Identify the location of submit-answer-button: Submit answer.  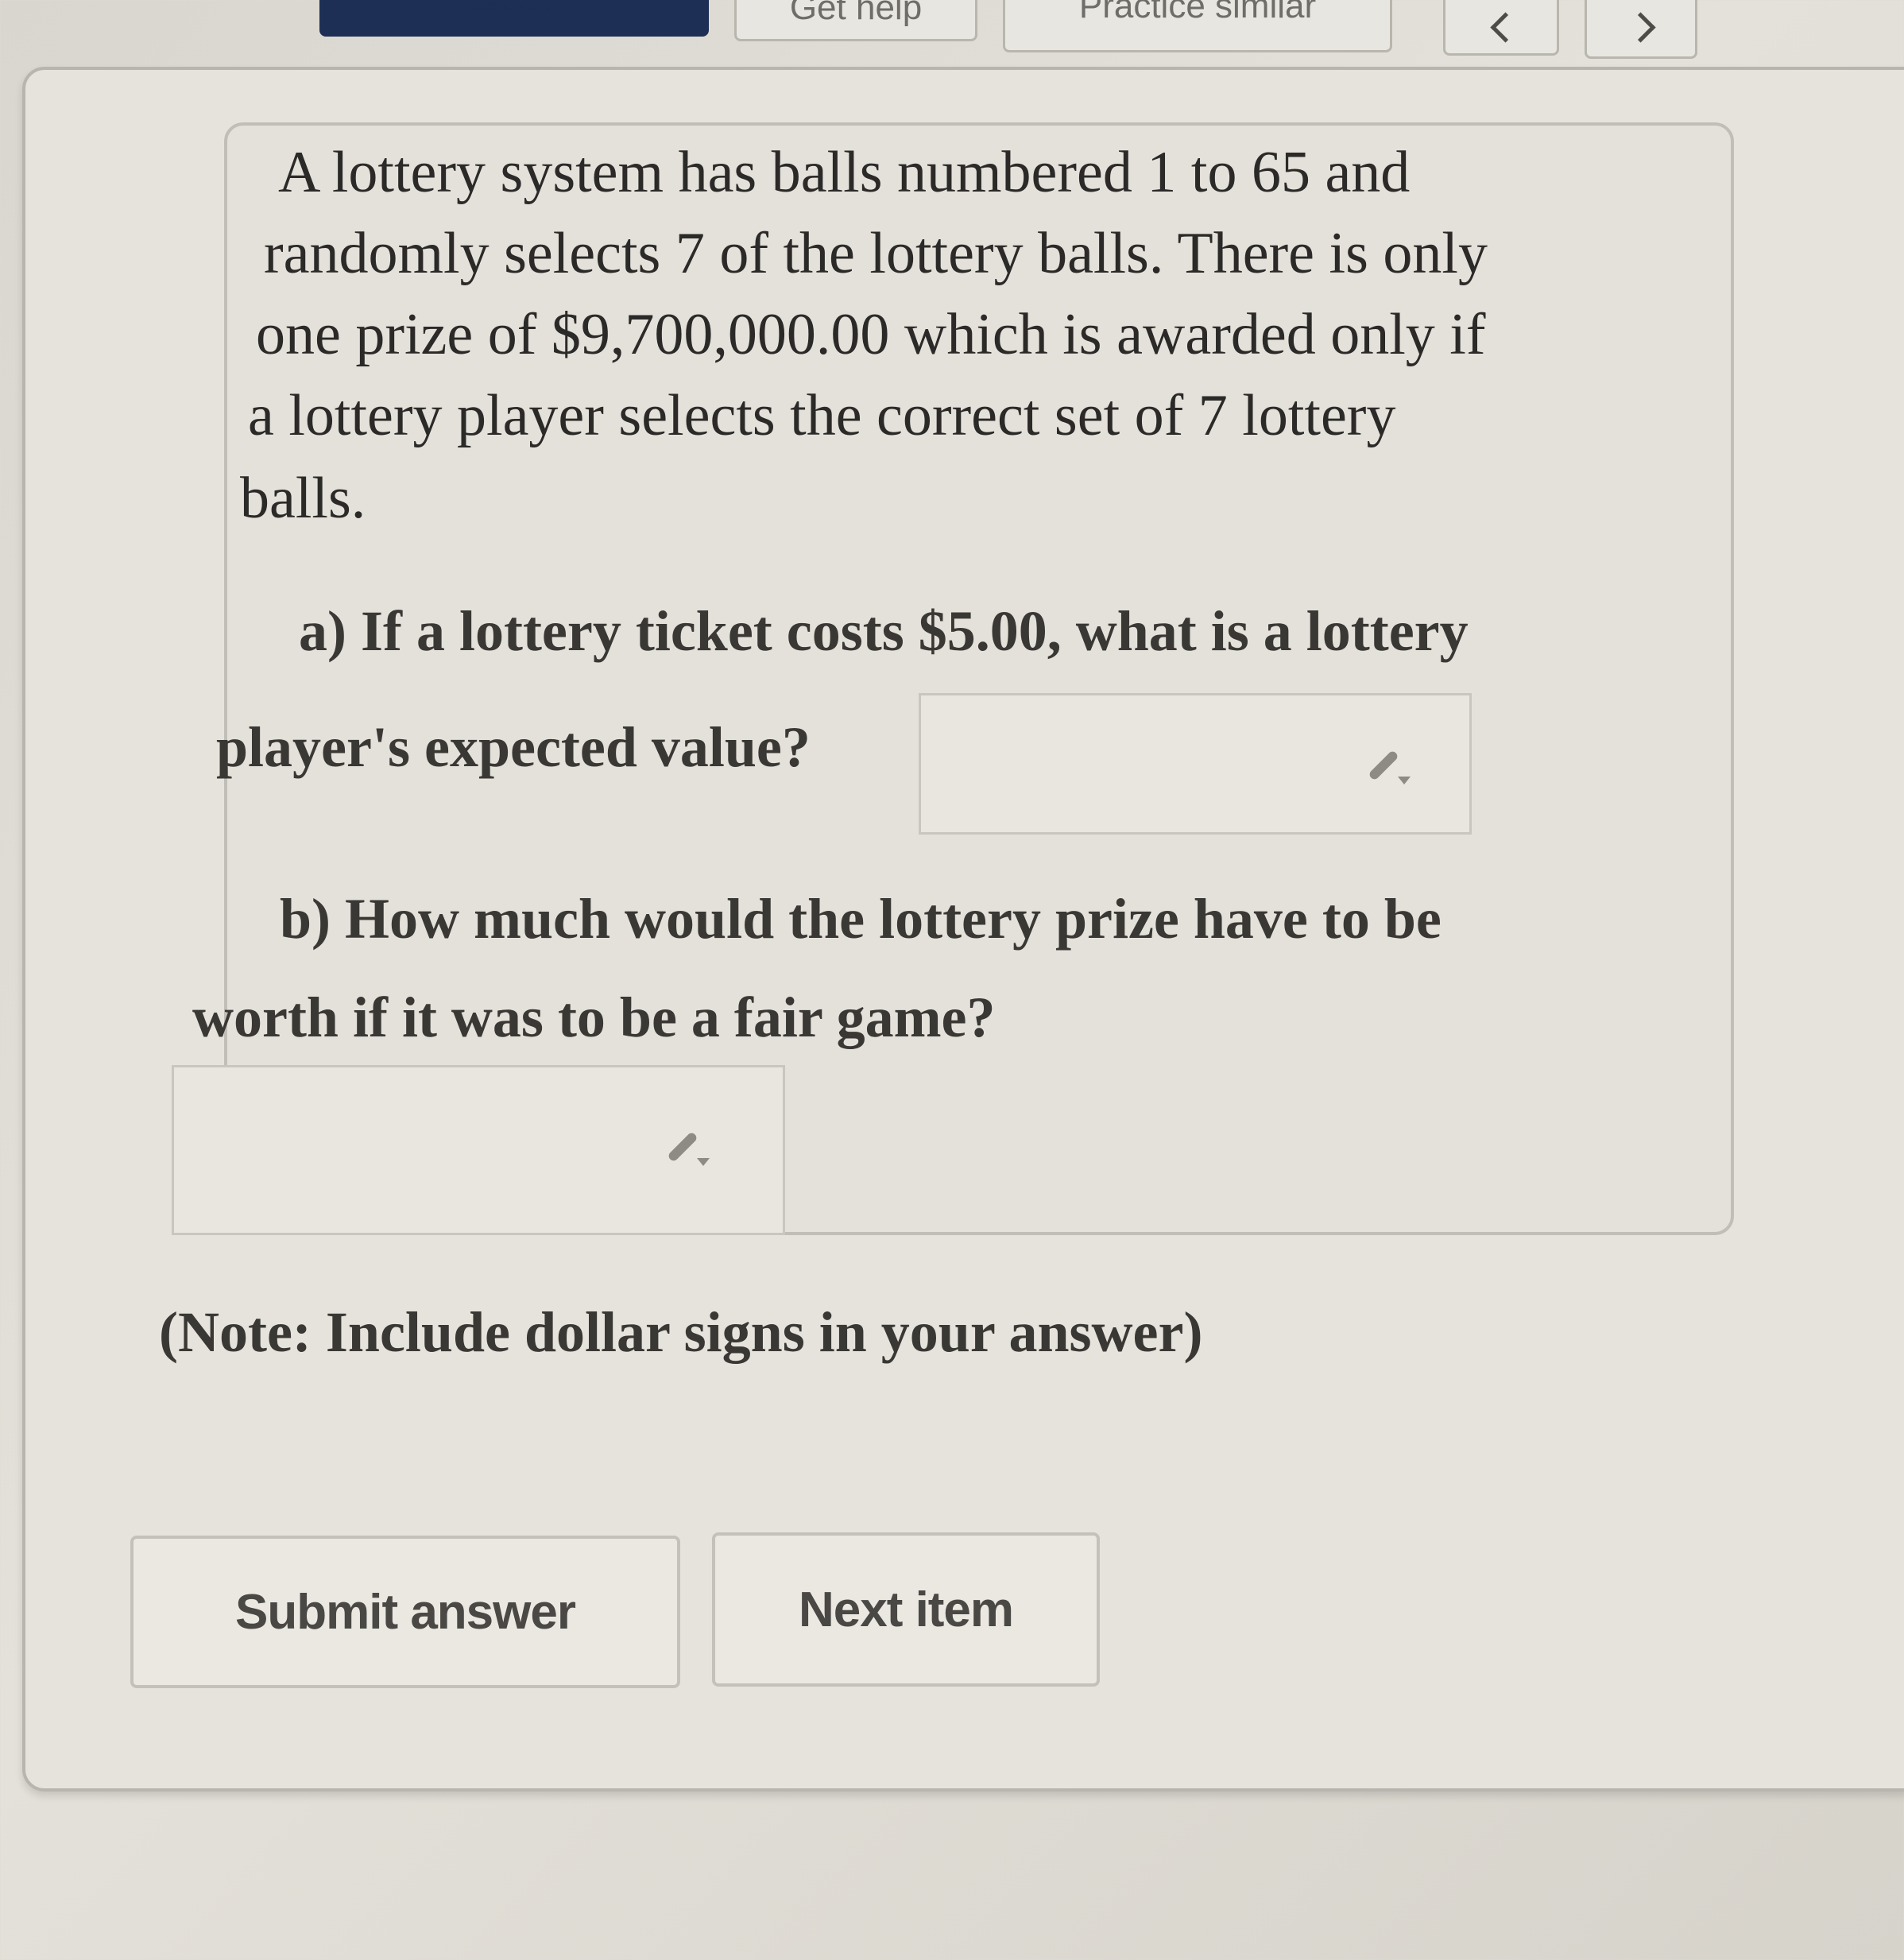
(405, 1612).